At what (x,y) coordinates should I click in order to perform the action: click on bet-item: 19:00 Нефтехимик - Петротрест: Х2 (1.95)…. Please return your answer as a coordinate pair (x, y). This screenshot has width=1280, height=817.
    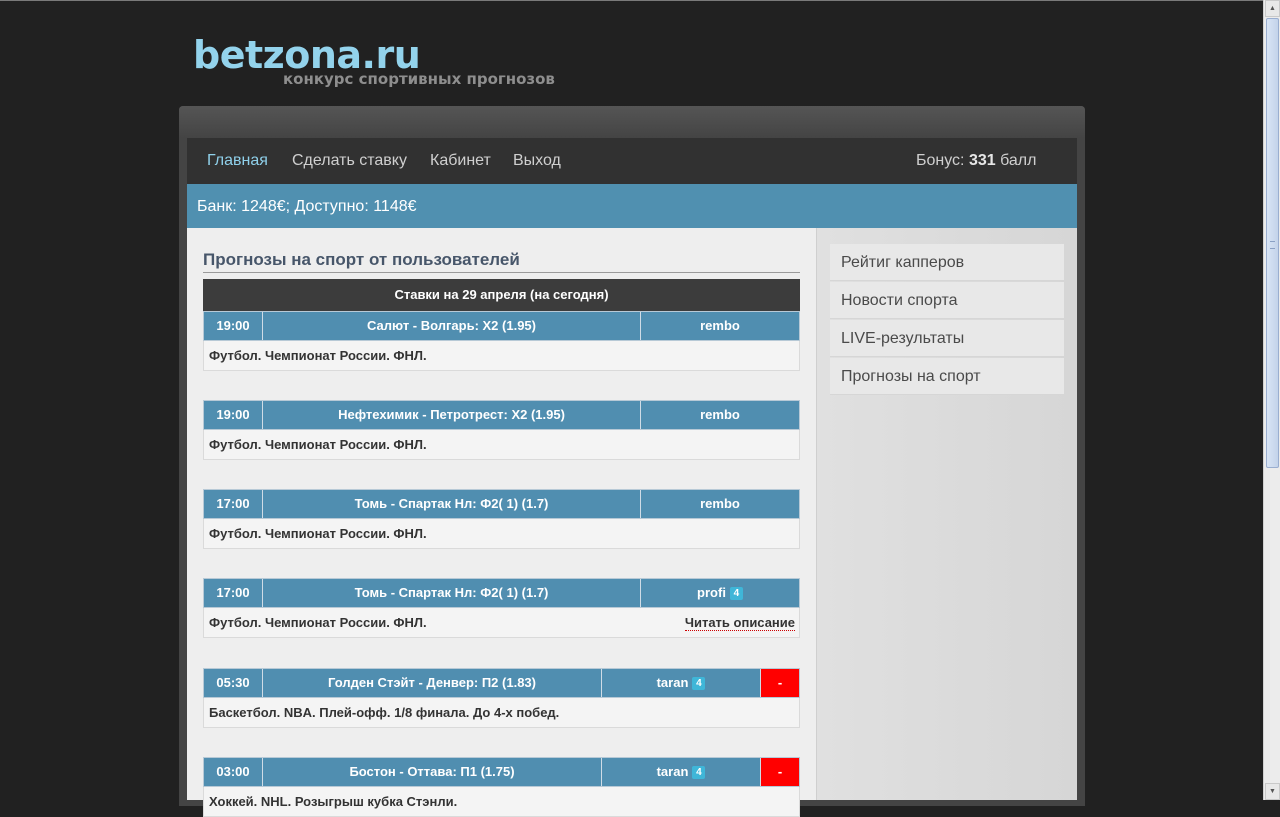
    Looking at the image, I should click on (501, 430).